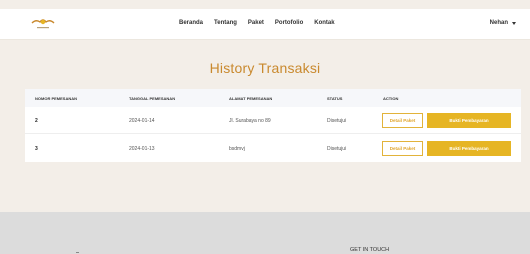  Describe the element at coordinates (250, 121) in the screenshot. I see `cell-alamat: Jl. Surabaya no 89` at that location.